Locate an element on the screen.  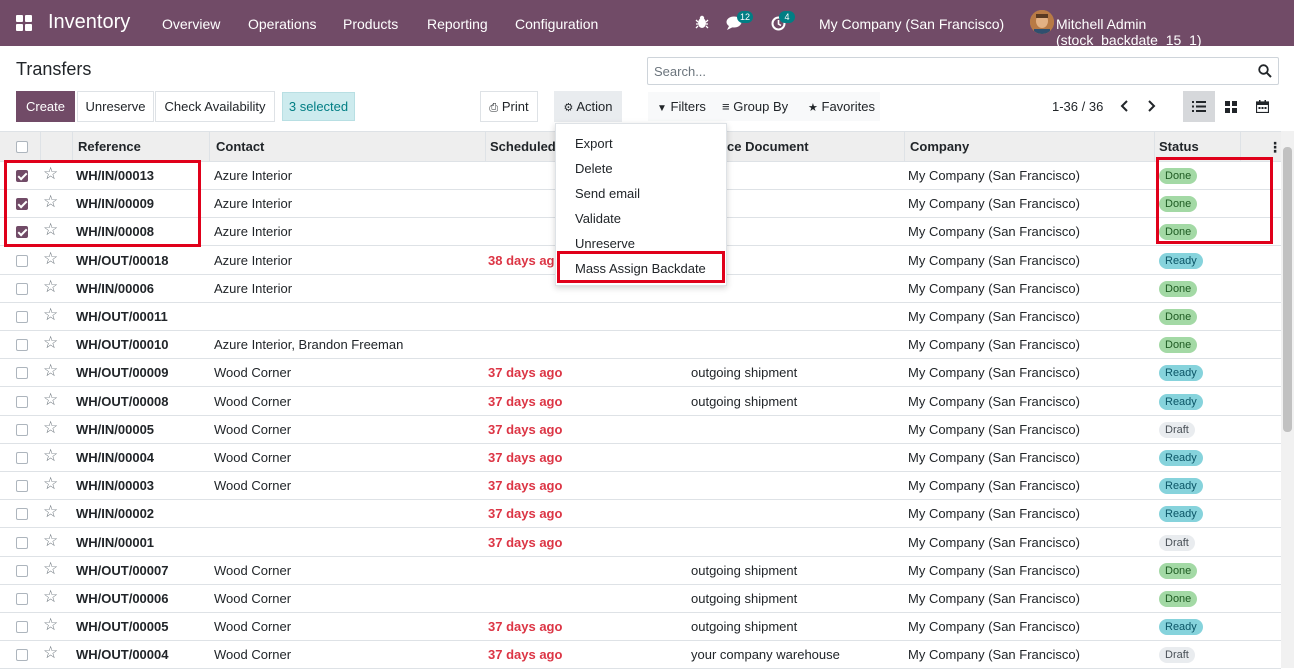
column-reference: Reference is located at coordinates (109, 146).